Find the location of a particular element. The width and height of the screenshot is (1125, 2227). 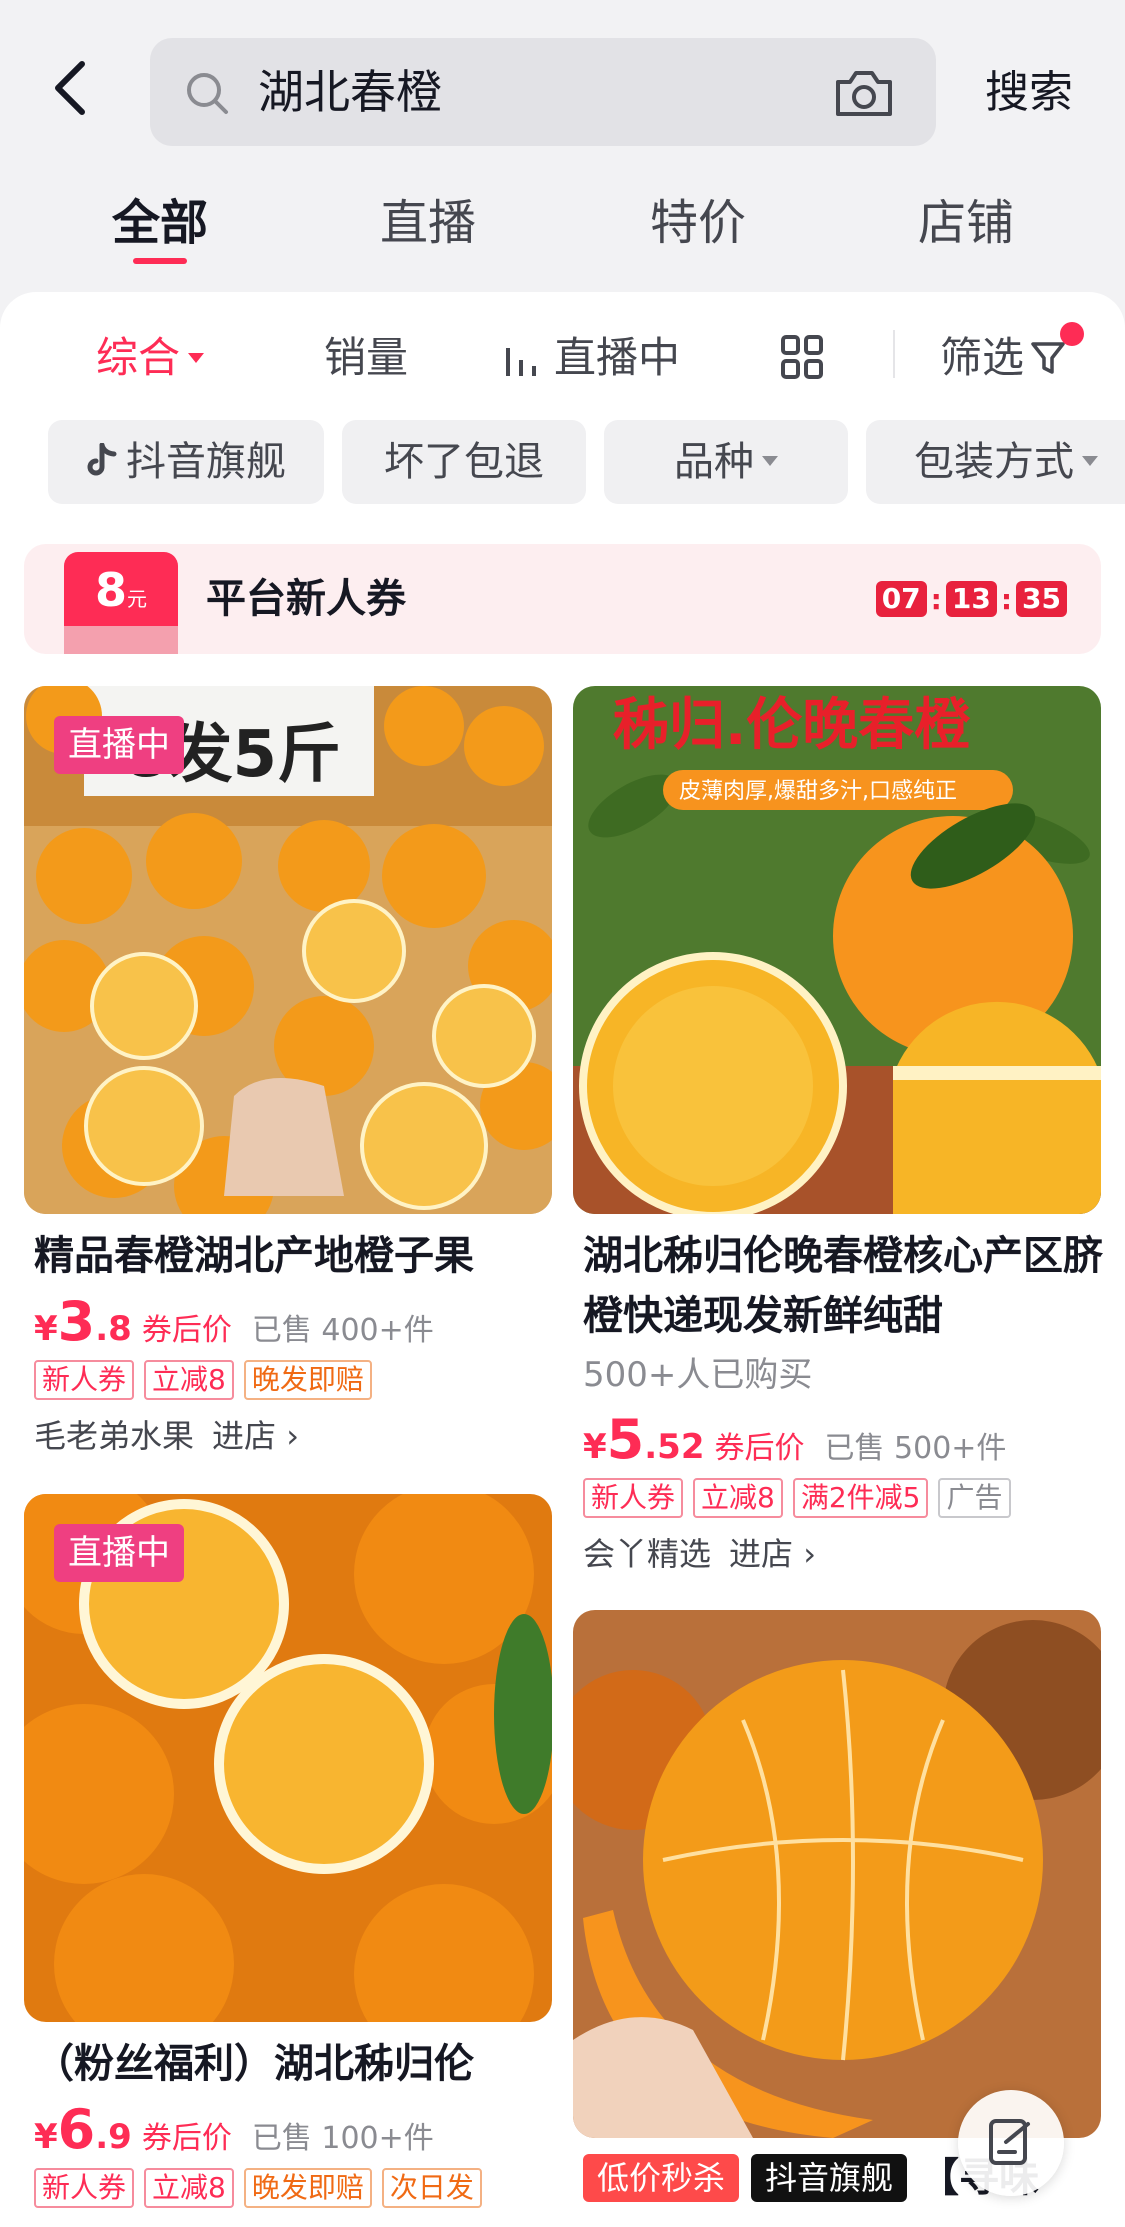

shop-name: 会丫精选 is located at coordinates (647, 1554).